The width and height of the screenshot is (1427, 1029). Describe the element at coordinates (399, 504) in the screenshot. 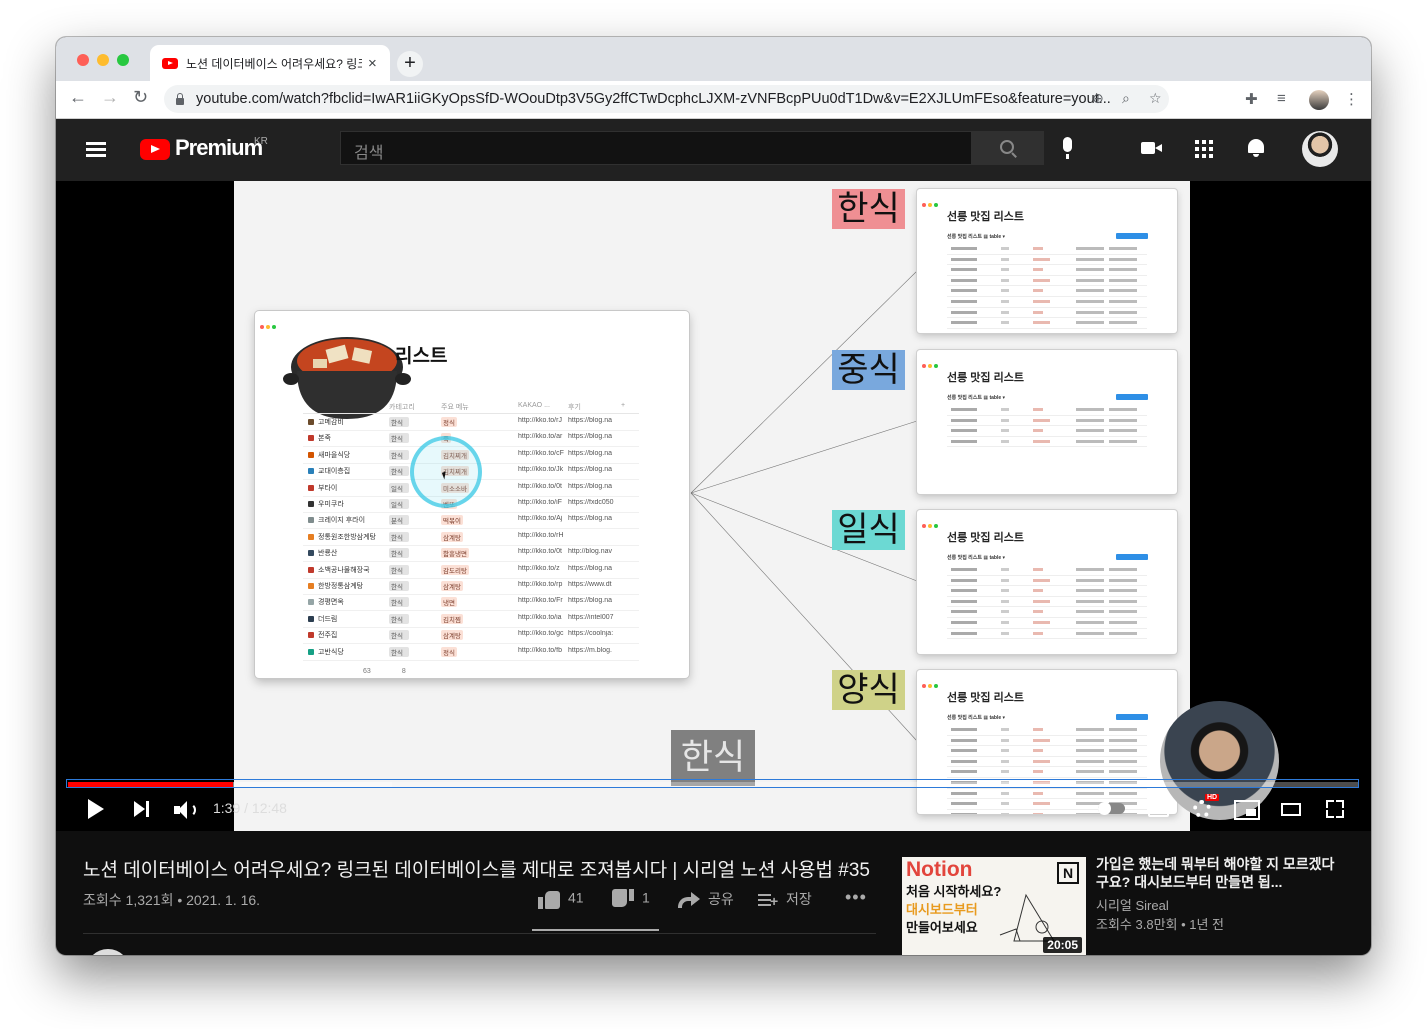

I see `category-tag: 일식` at that location.